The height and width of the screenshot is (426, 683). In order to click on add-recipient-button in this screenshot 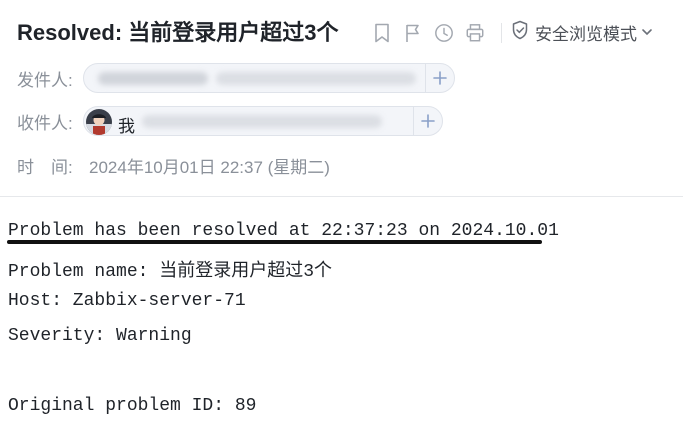, I will do `click(427, 121)`.